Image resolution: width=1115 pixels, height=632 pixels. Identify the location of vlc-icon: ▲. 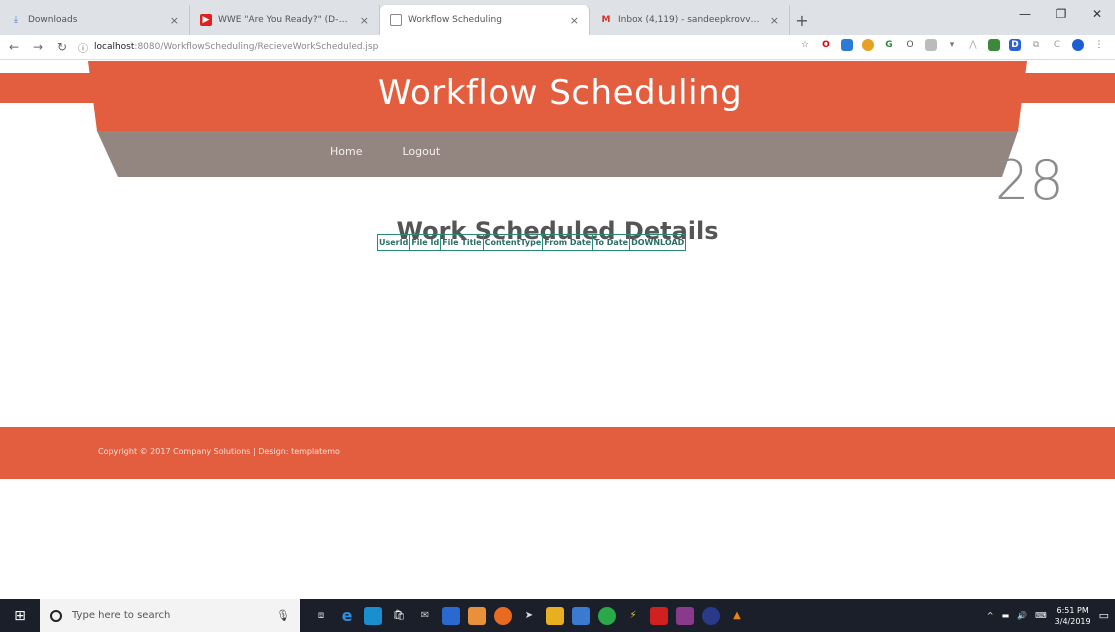
(737, 616).